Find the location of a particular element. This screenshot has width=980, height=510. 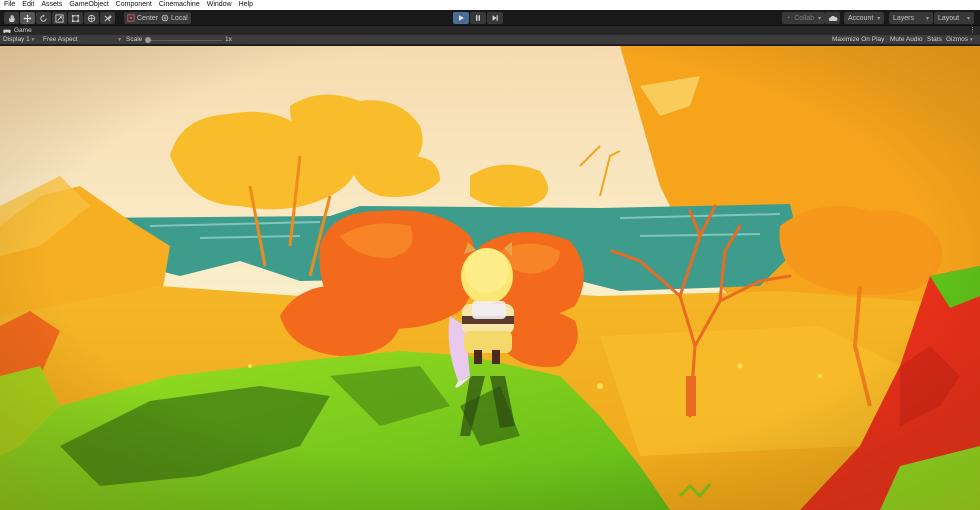

scale-slider-track is located at coordinates (184, 40).